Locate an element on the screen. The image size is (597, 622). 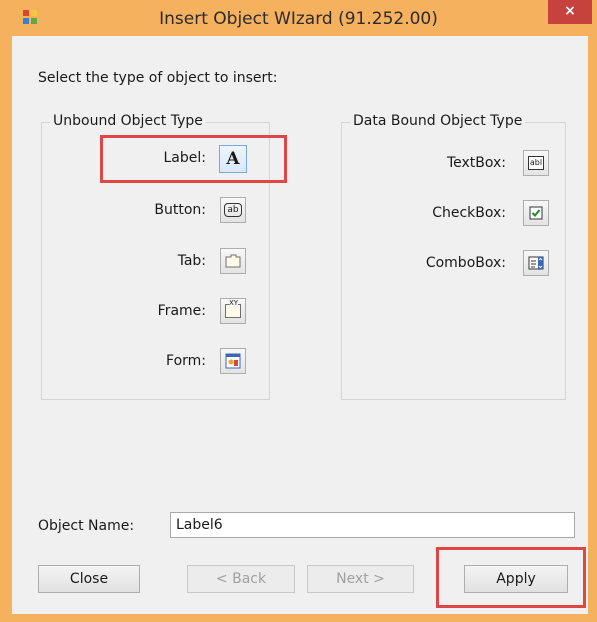
button-tool-button: ab is located at coordinates (233, 210).